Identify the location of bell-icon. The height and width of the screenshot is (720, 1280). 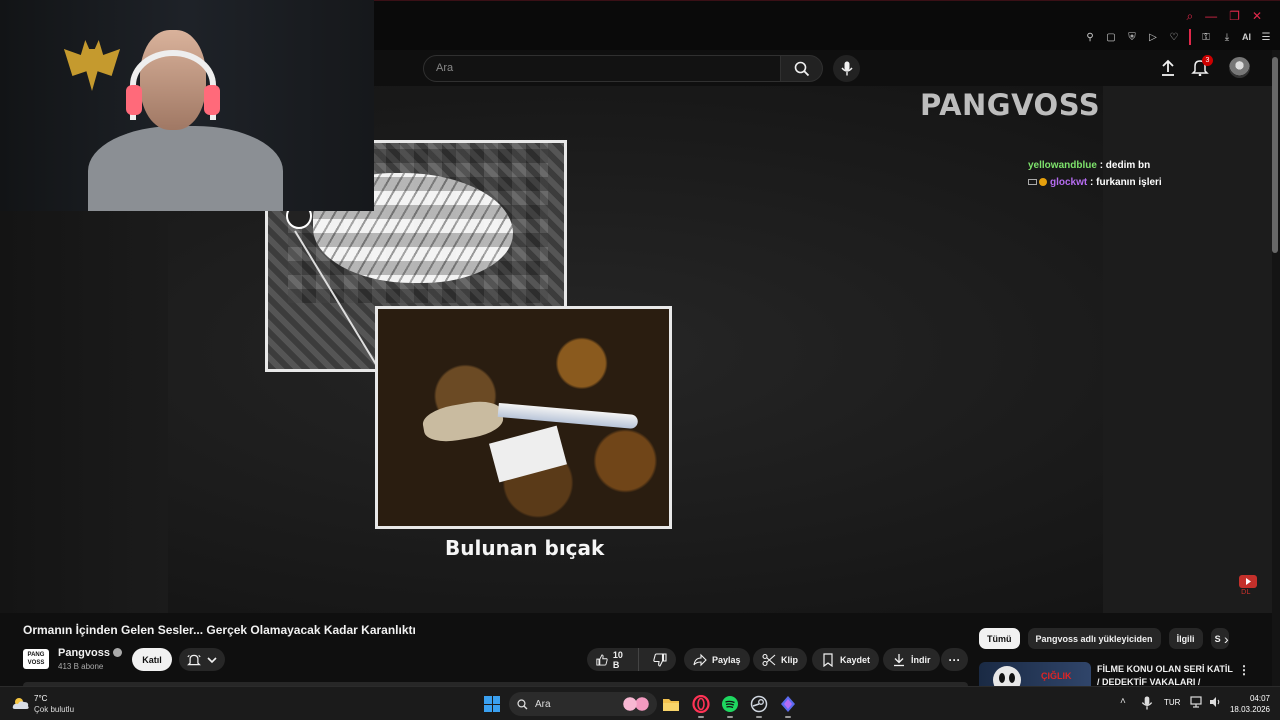
(194, 659).